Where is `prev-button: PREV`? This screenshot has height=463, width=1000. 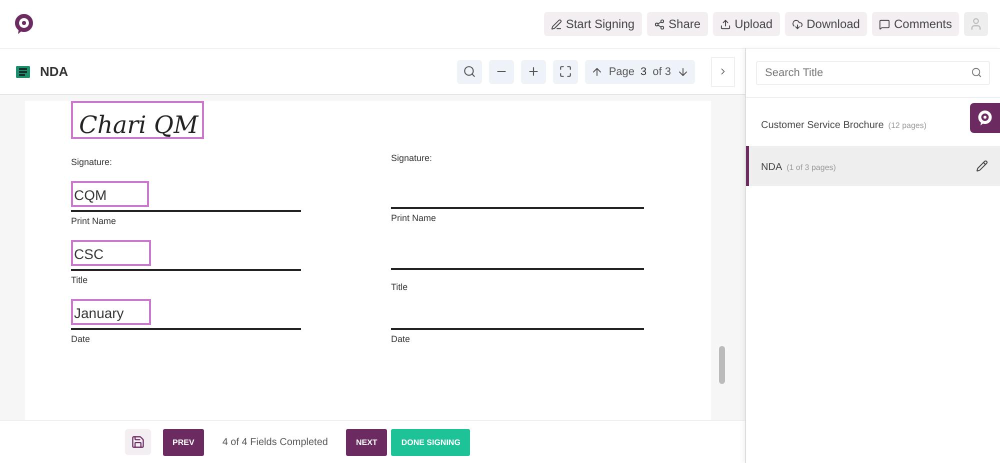
prev-button: PREV is located at coordinates (183, 442).